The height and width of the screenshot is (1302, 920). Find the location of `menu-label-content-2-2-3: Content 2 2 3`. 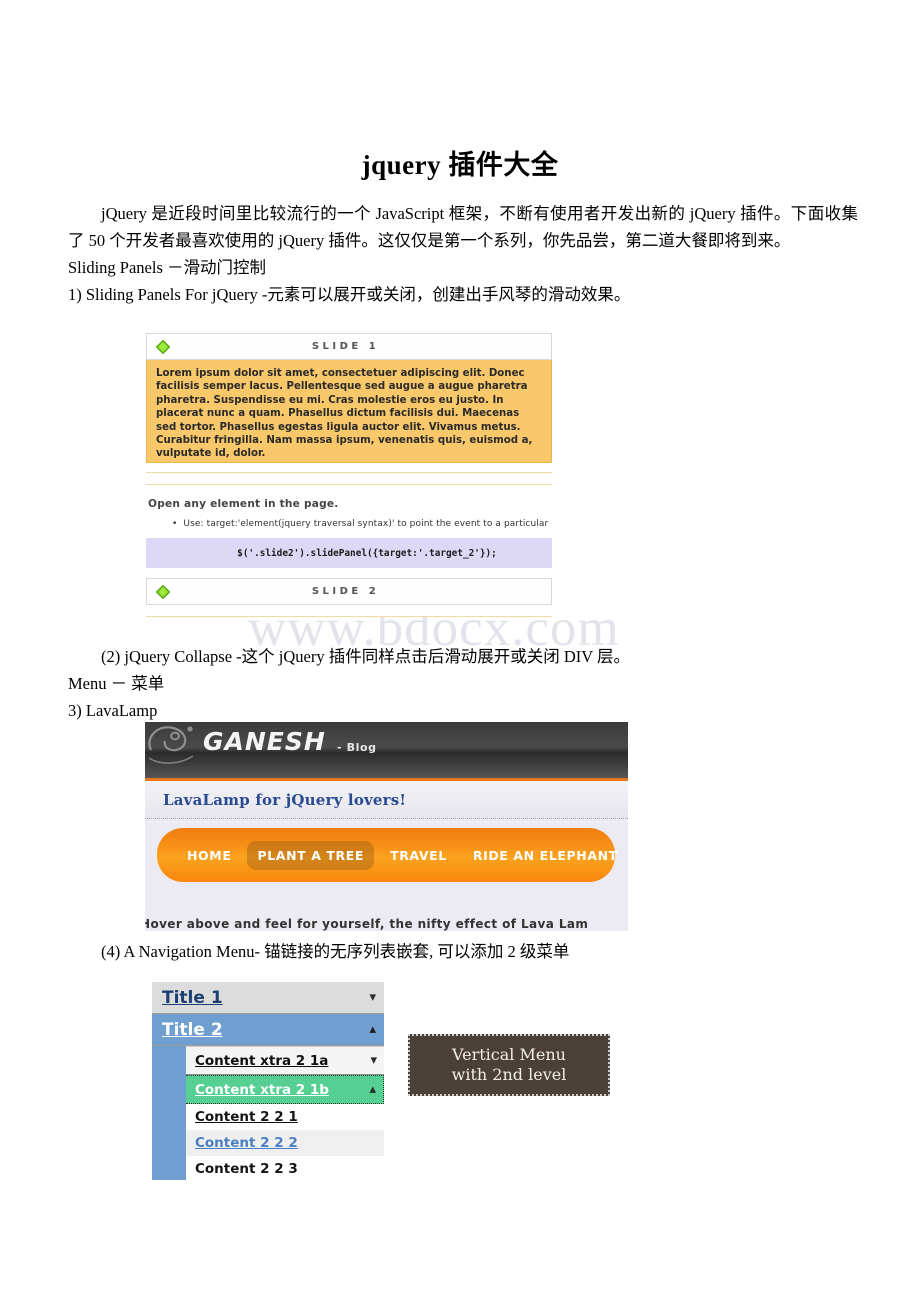

menu-label-content-2-2-3: Content 2 2 3 is located at coordinates (246, 1169).